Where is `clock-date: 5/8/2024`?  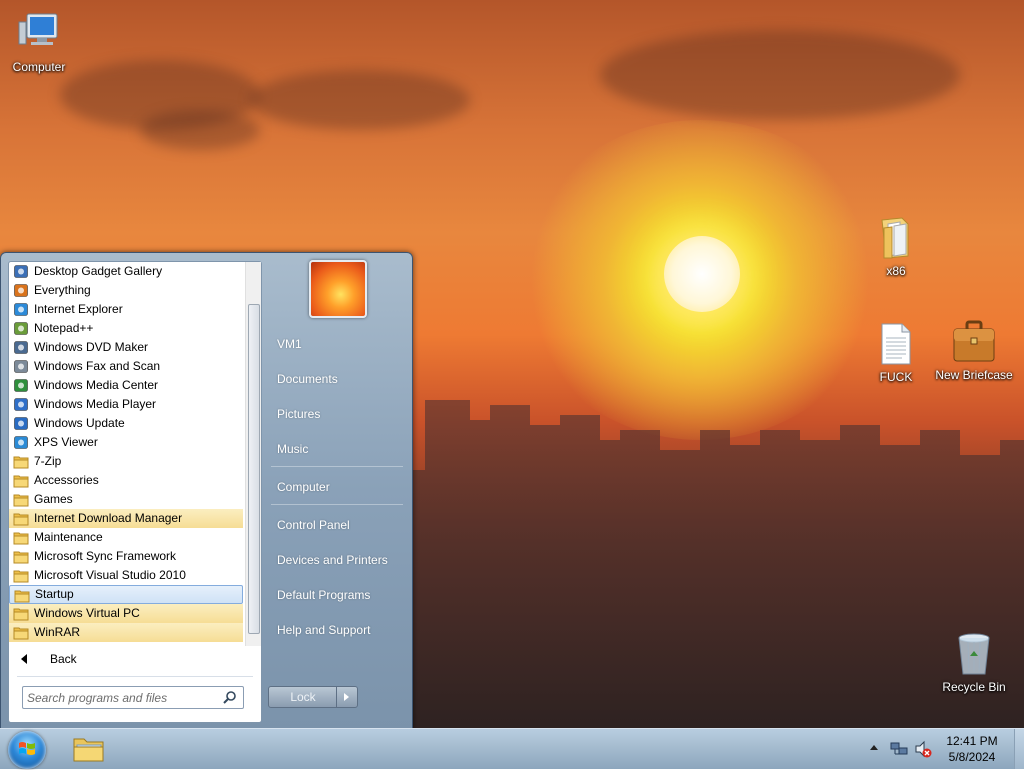
clock-date: 5/8/2024 is located at coordinates (972, 757).